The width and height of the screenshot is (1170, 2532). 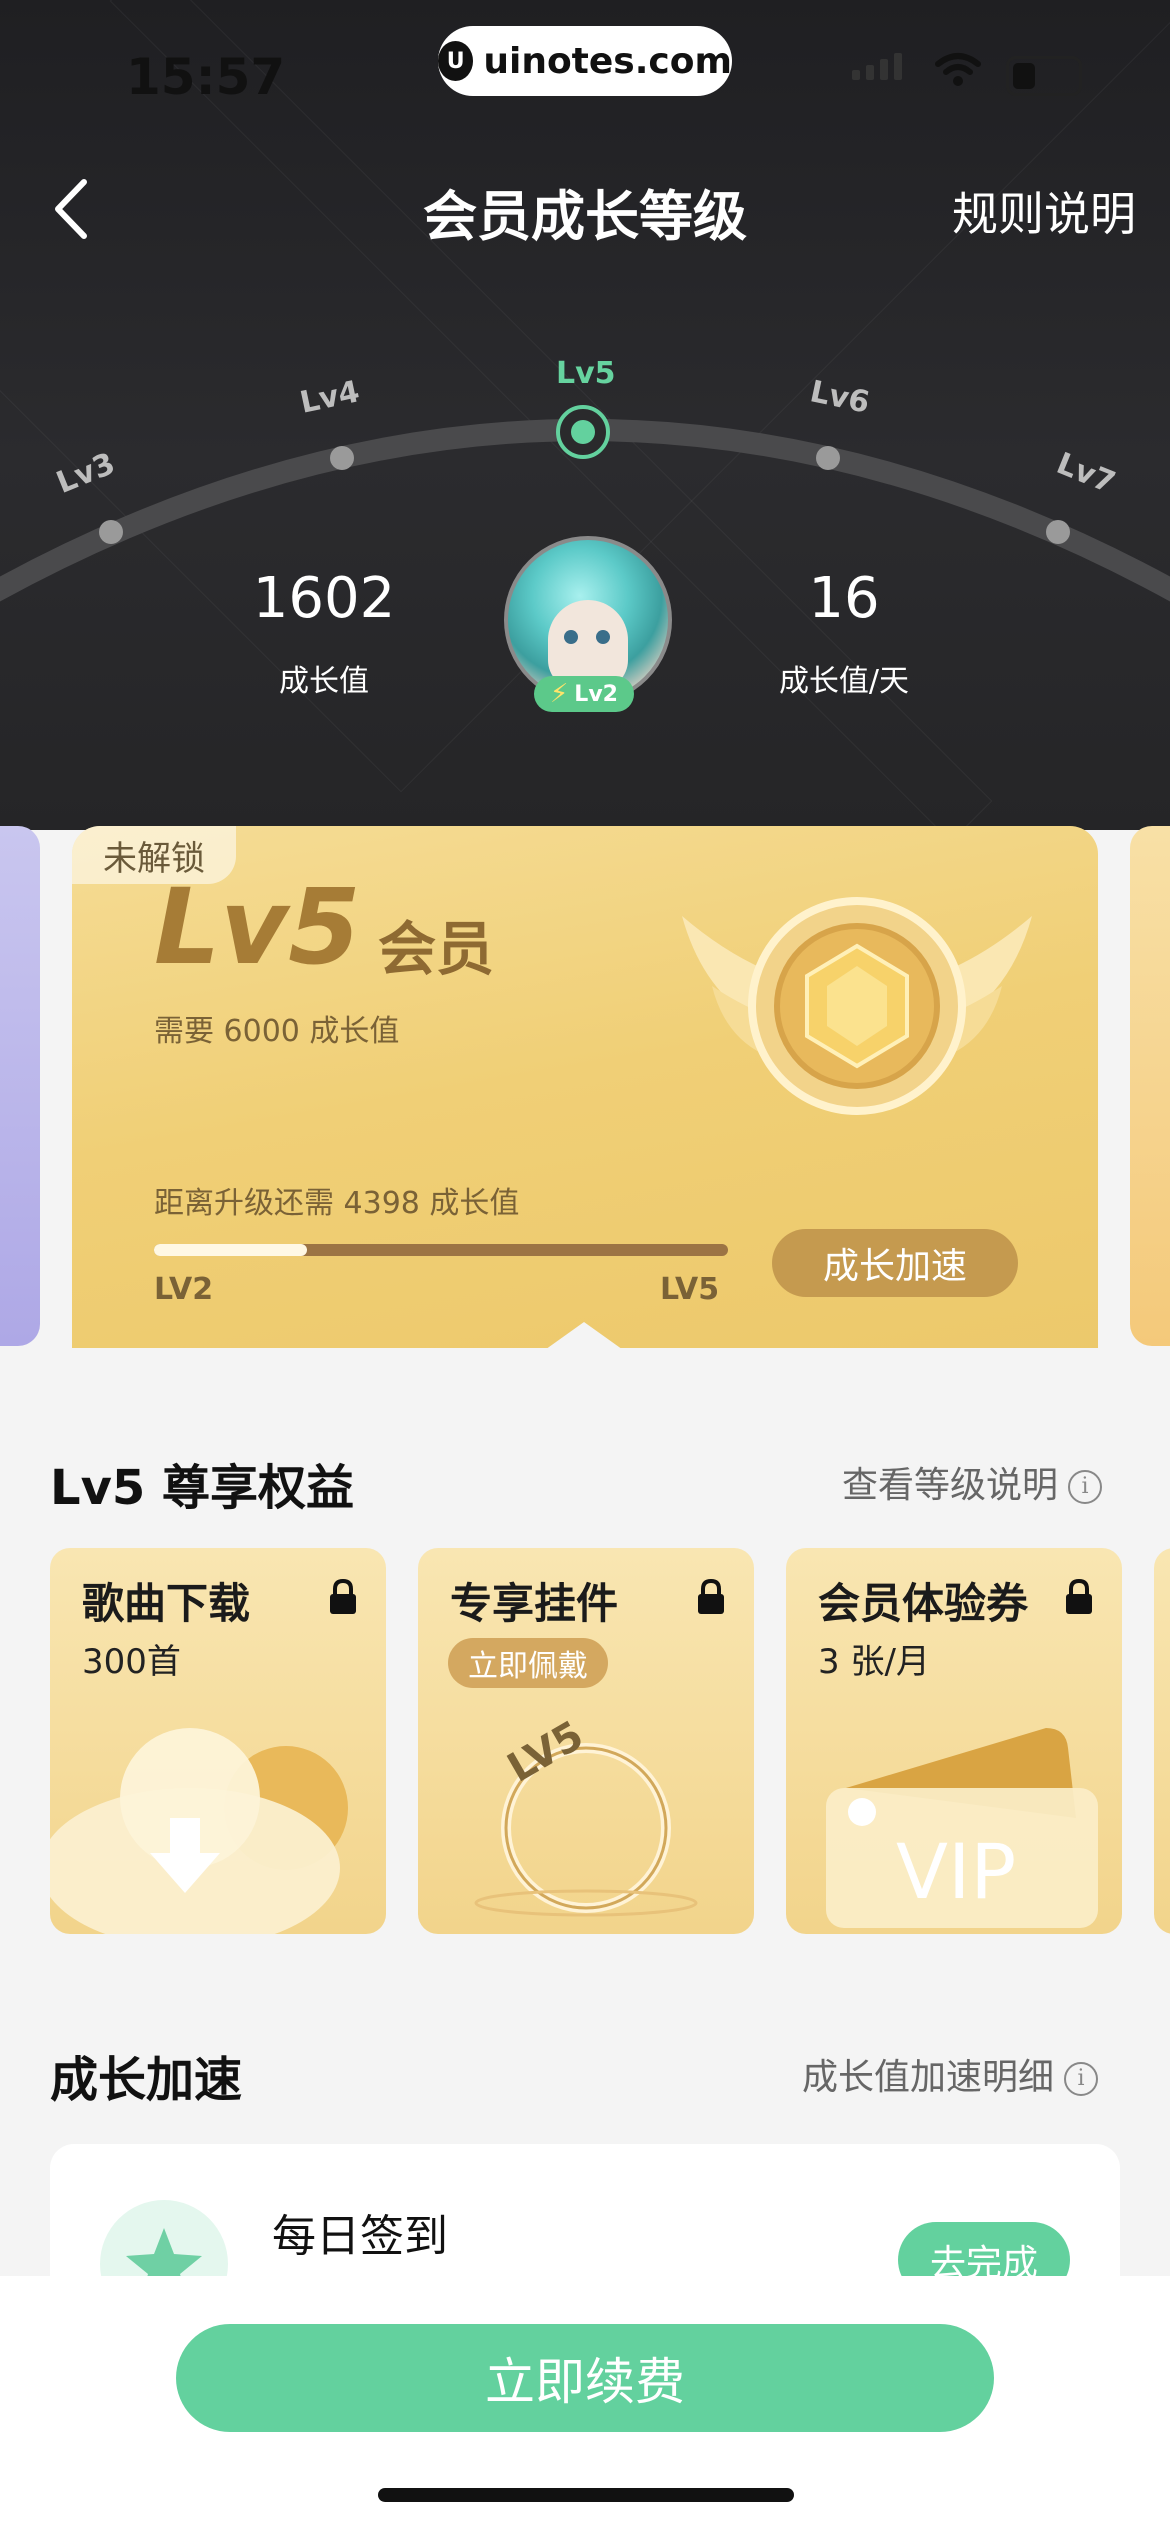 What do you see at coordinates (1044, 211) in the screenshot?
I see `rules-link: 规则说明` at bounding box center [1044, 211].